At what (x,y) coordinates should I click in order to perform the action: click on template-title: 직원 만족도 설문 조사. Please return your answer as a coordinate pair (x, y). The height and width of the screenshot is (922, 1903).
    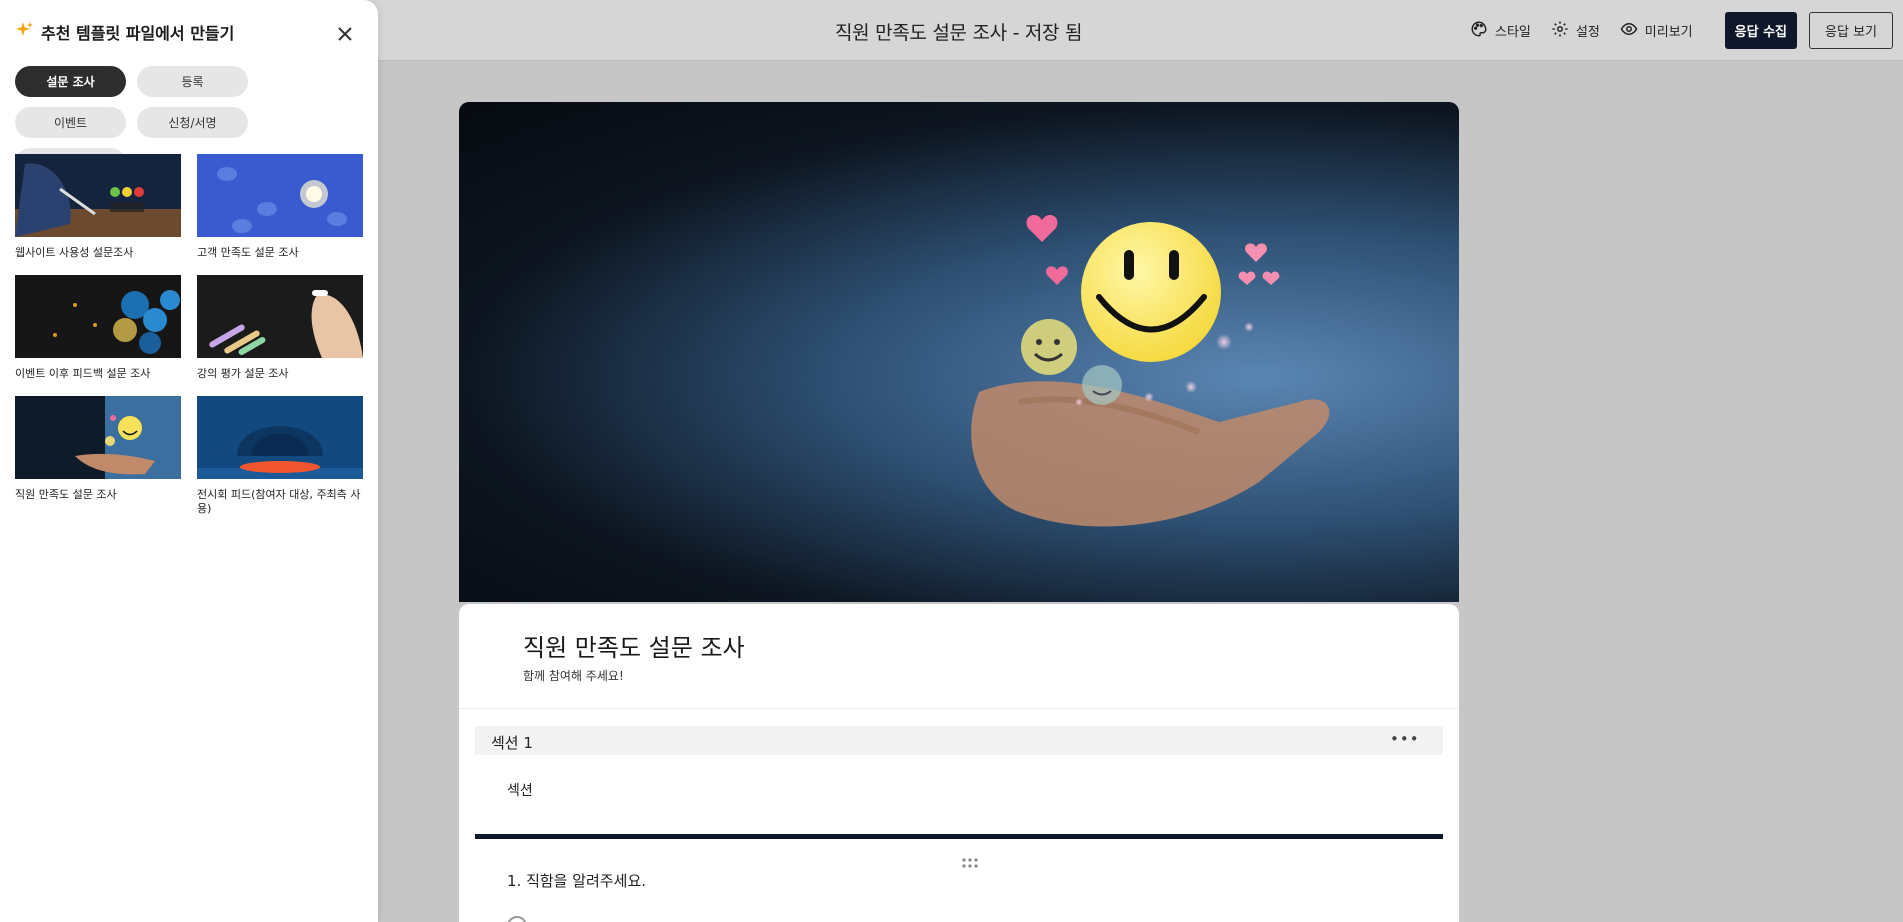
    Looking at the image, I should click on (66, 494).